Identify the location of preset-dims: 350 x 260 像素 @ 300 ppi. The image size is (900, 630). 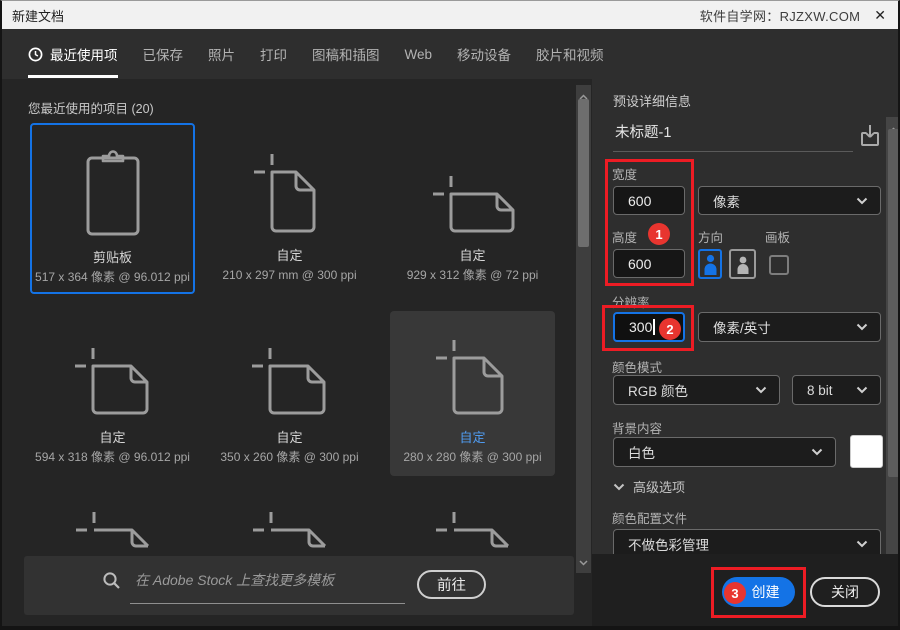
(289, 457).